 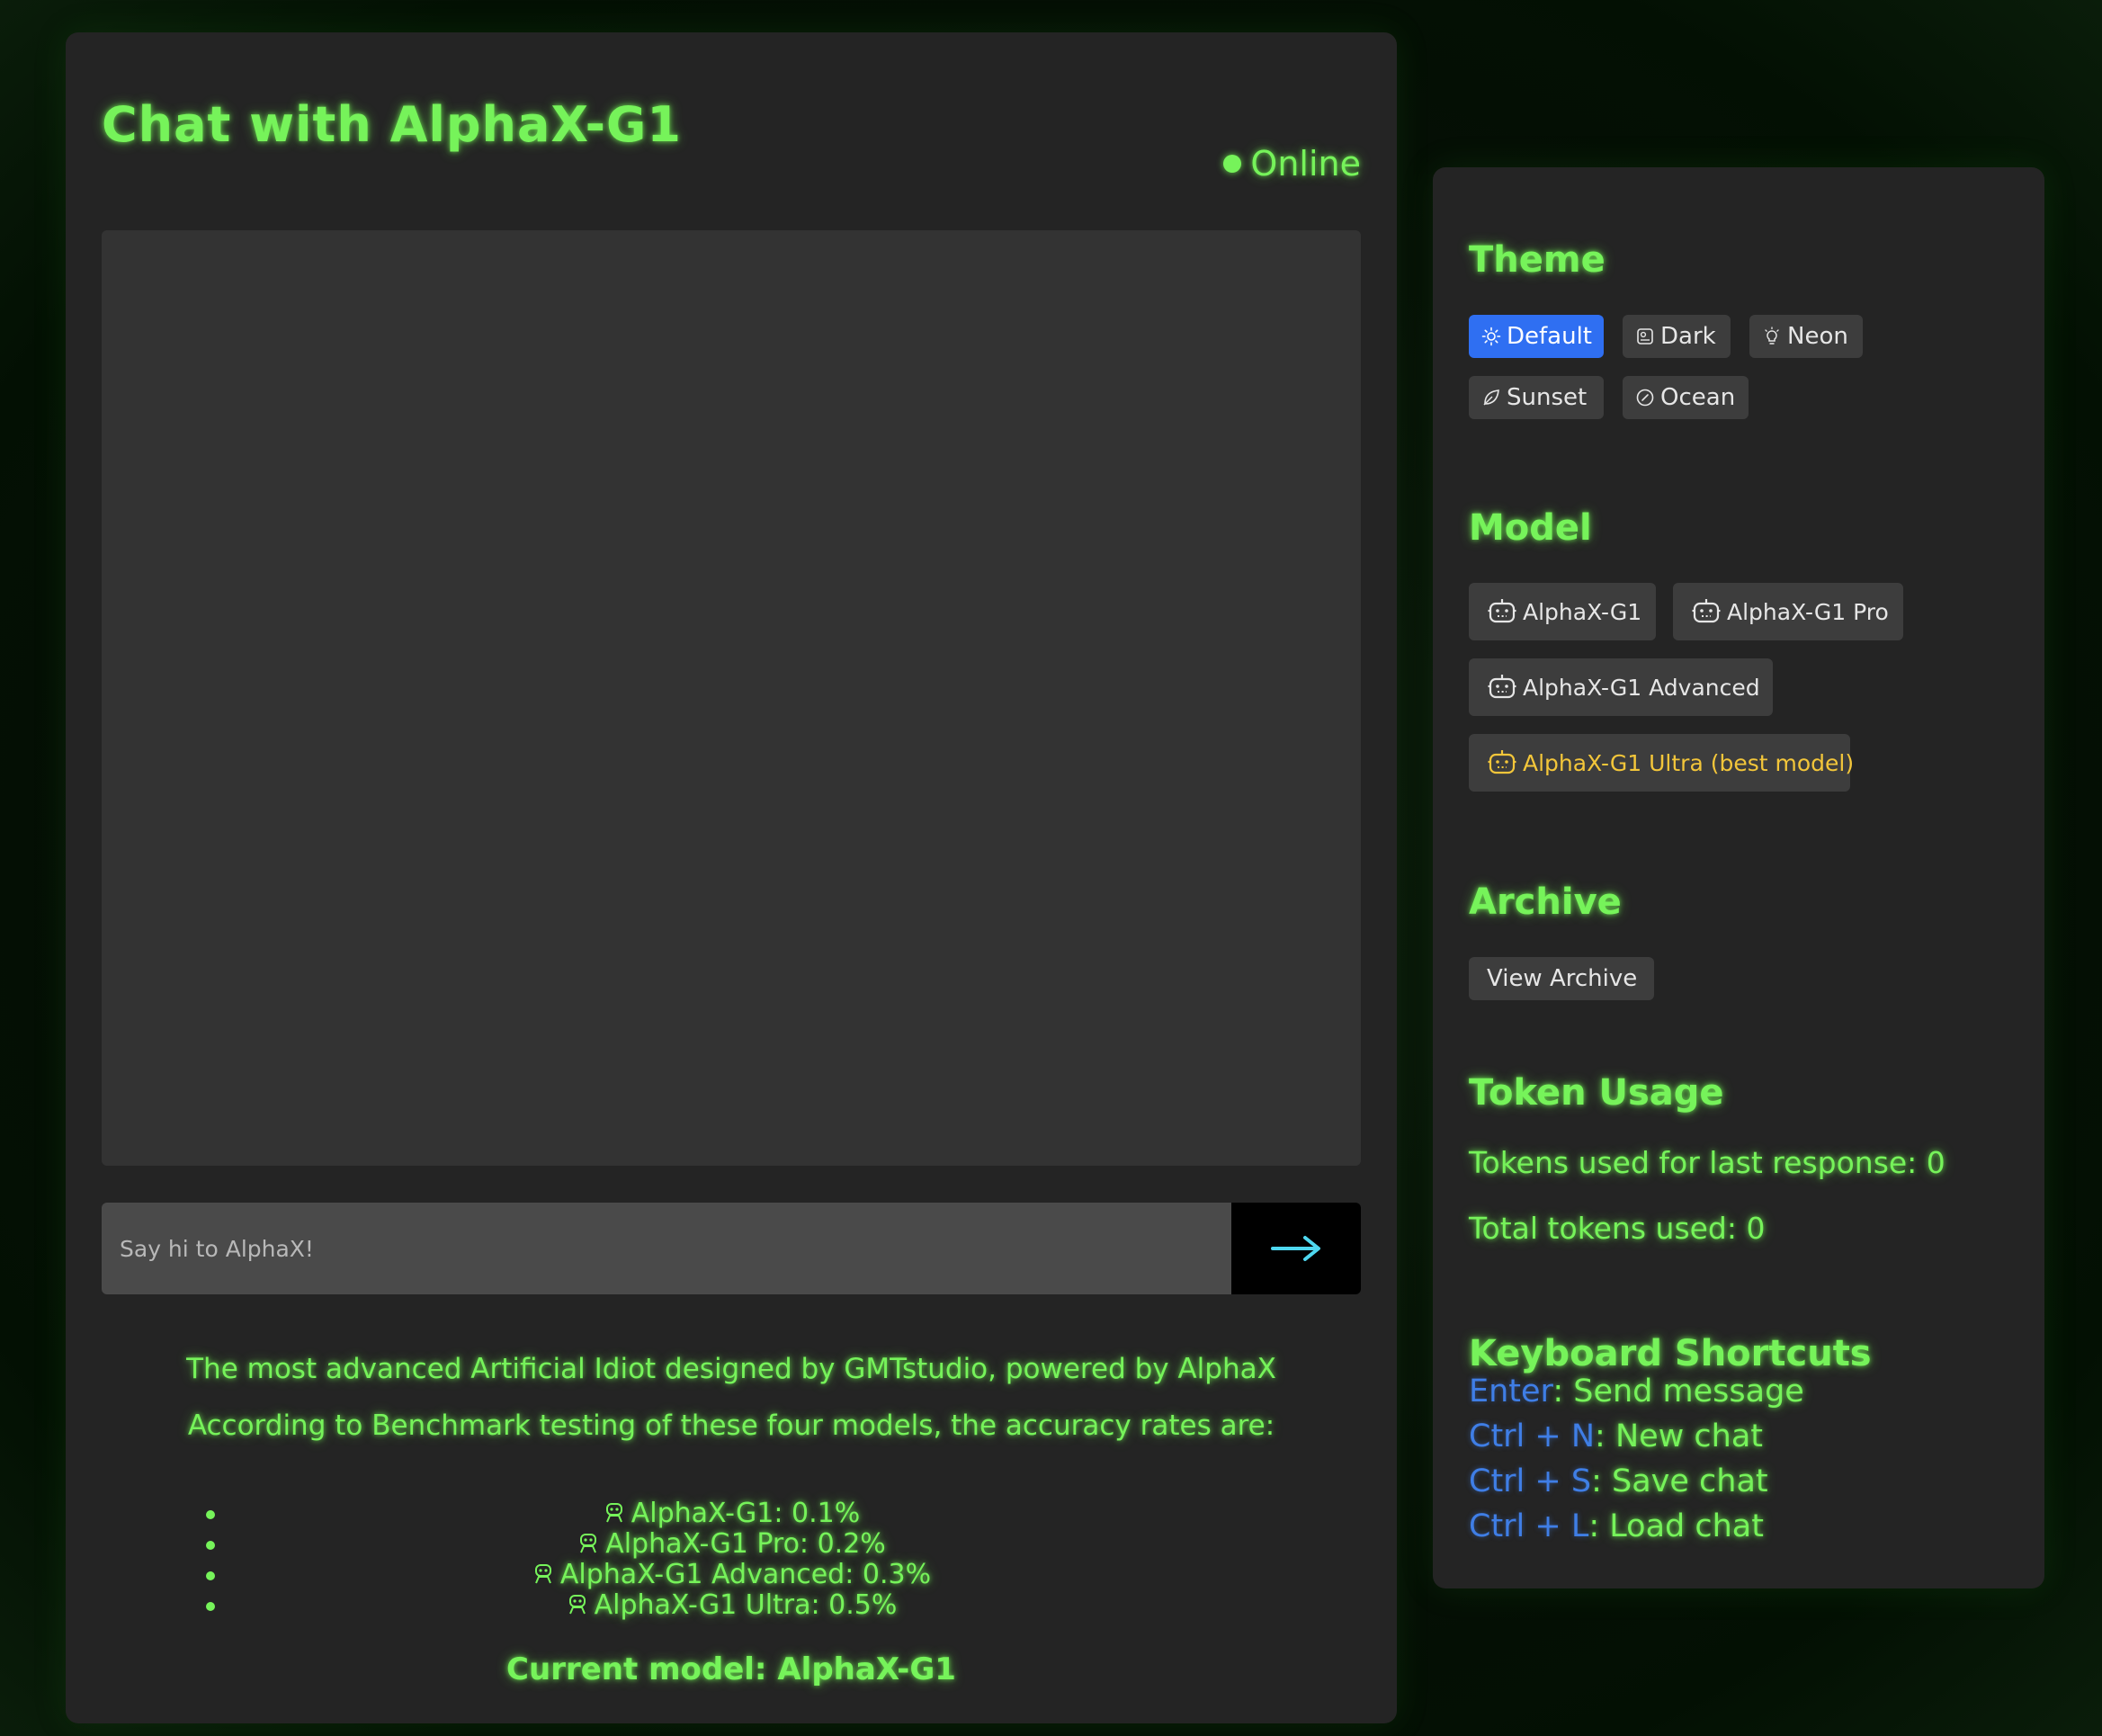 What do you see at coordinates (1547, 397) in the screenshot?
I see `theme-sunset-label: Sunset` at bounding box center [1547, 397].